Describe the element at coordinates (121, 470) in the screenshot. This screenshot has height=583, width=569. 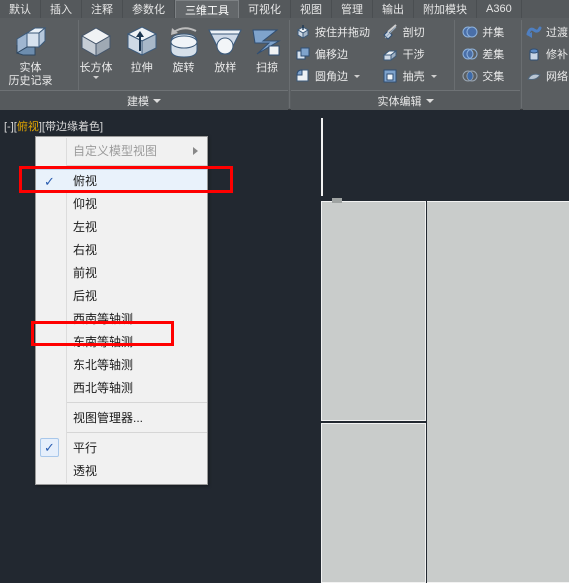
I see `menu-item-16: 透视` at that location.